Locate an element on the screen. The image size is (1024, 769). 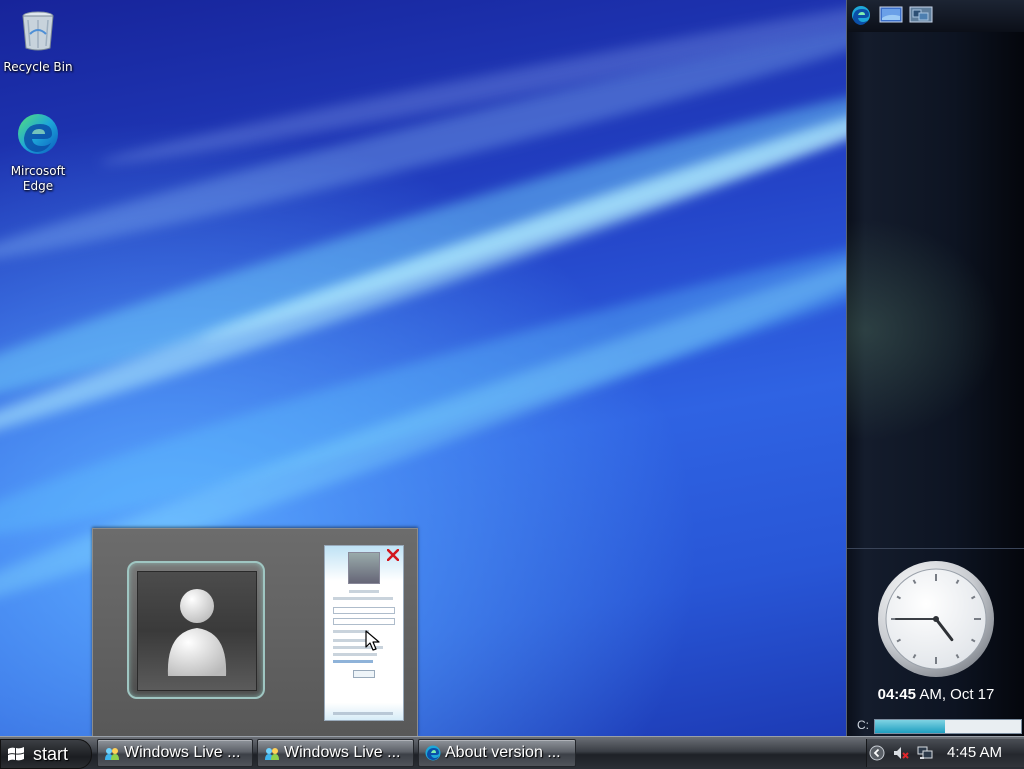
preview-avatar-frame is located at coordinates (196, 630).